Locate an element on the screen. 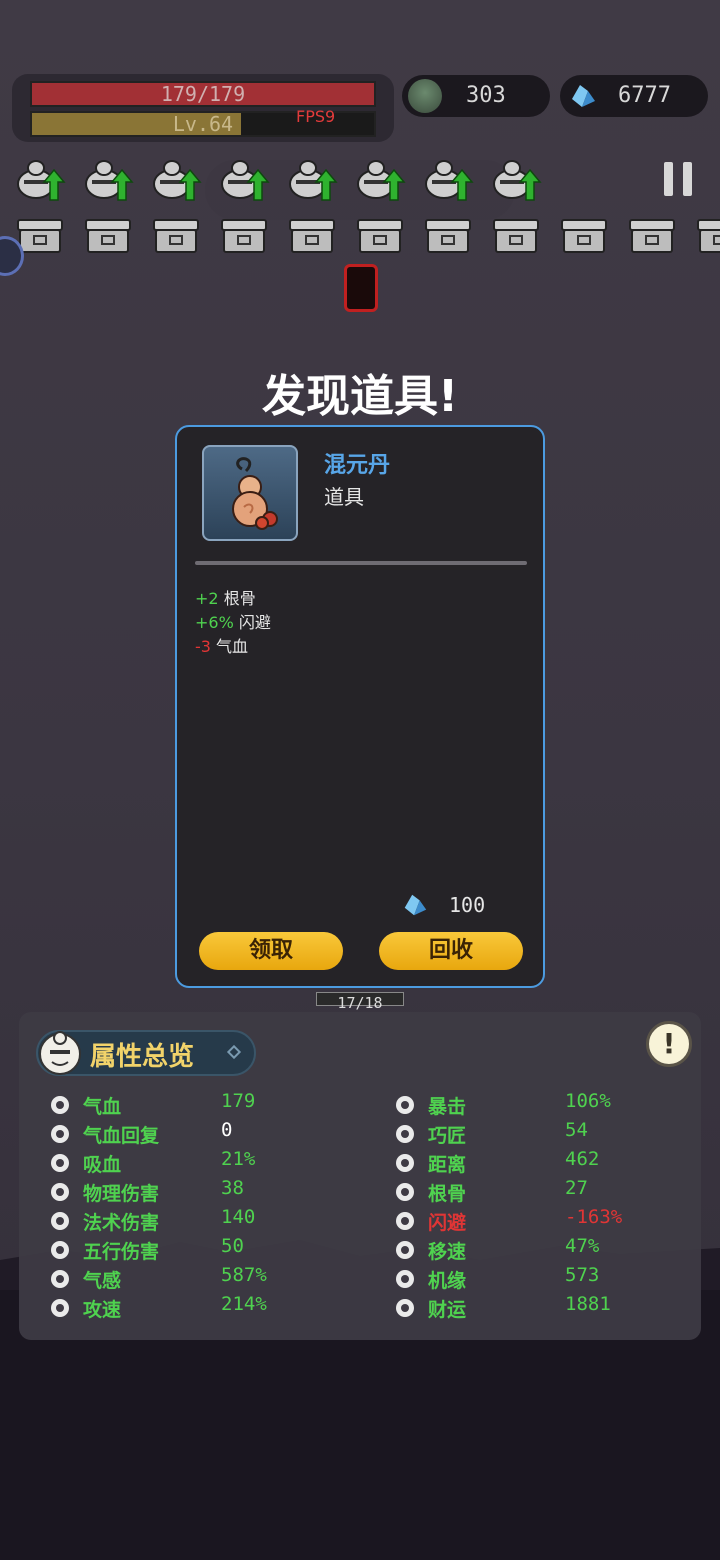 This screenshot has width=720, height=1560. sword-icon is located at coordinates (60, 1192).